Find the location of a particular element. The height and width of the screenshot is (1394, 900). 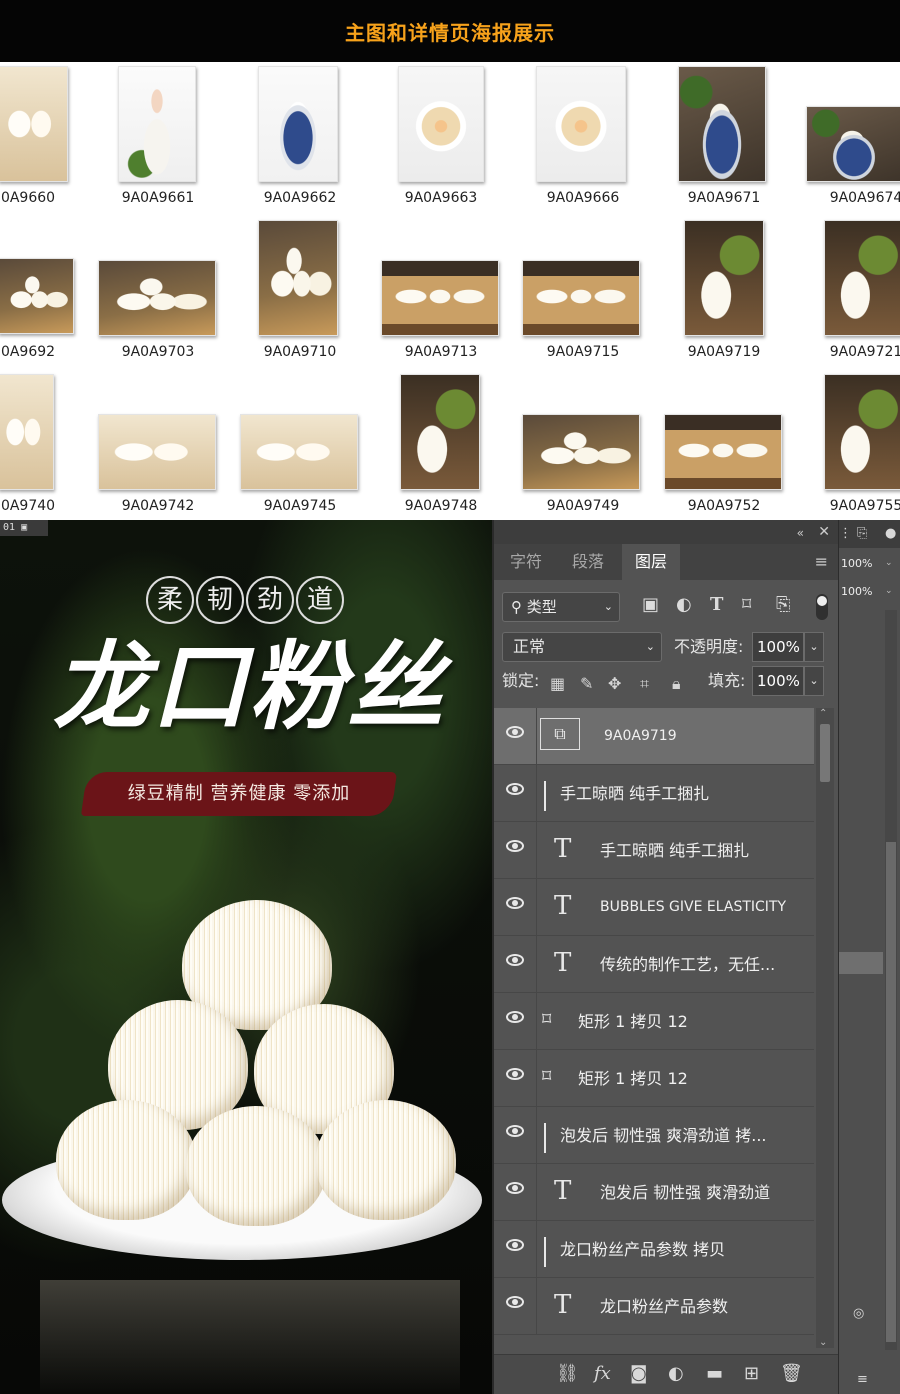

document-tab: 01 ▣ is located at coordinates (24, 528).